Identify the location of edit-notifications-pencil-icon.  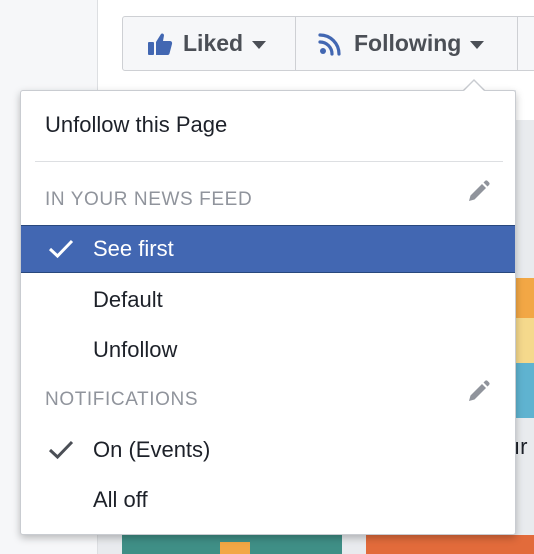
(478, 394).